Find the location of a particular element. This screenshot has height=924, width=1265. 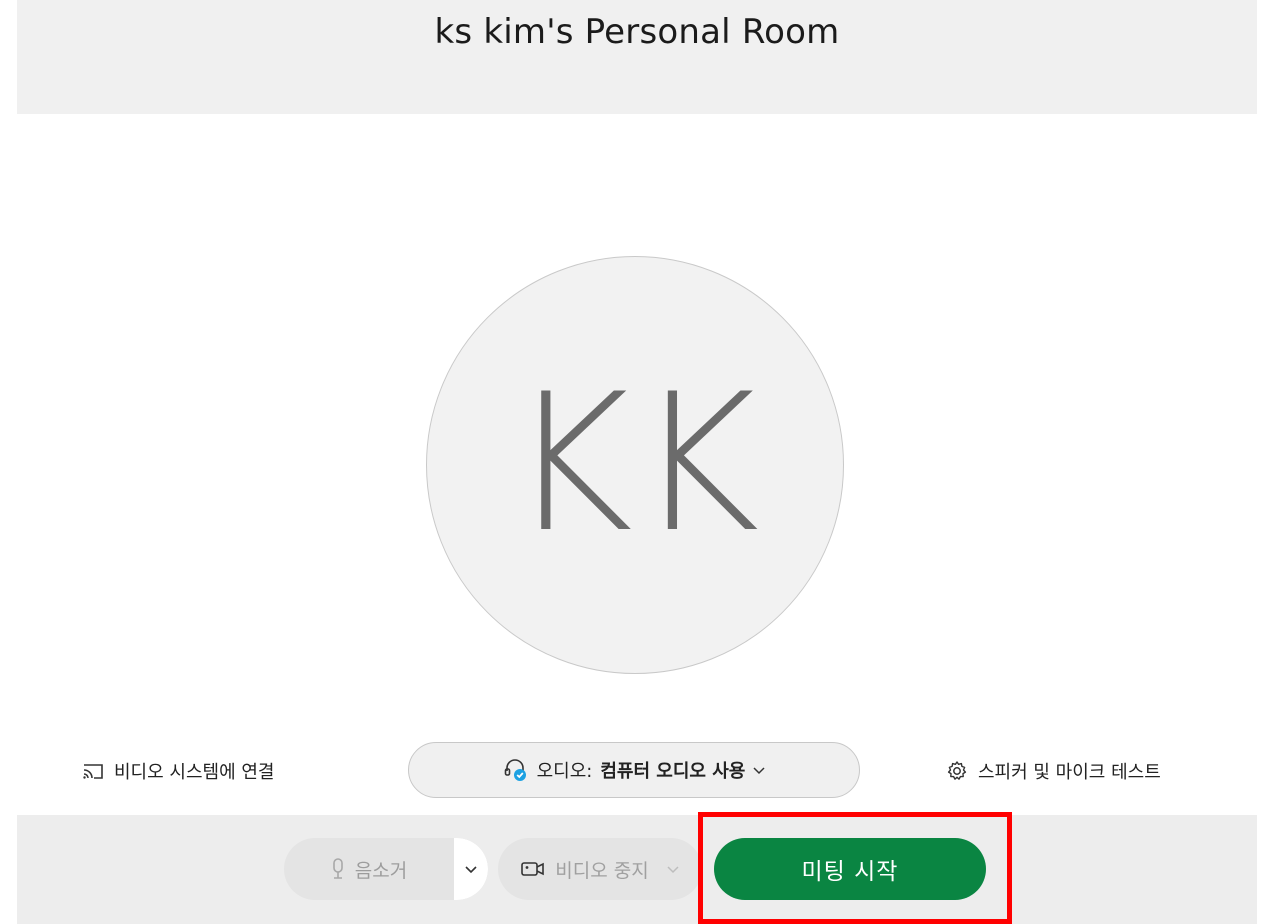

mute-button-group: 음소거 is located at coordinates (386, 869).